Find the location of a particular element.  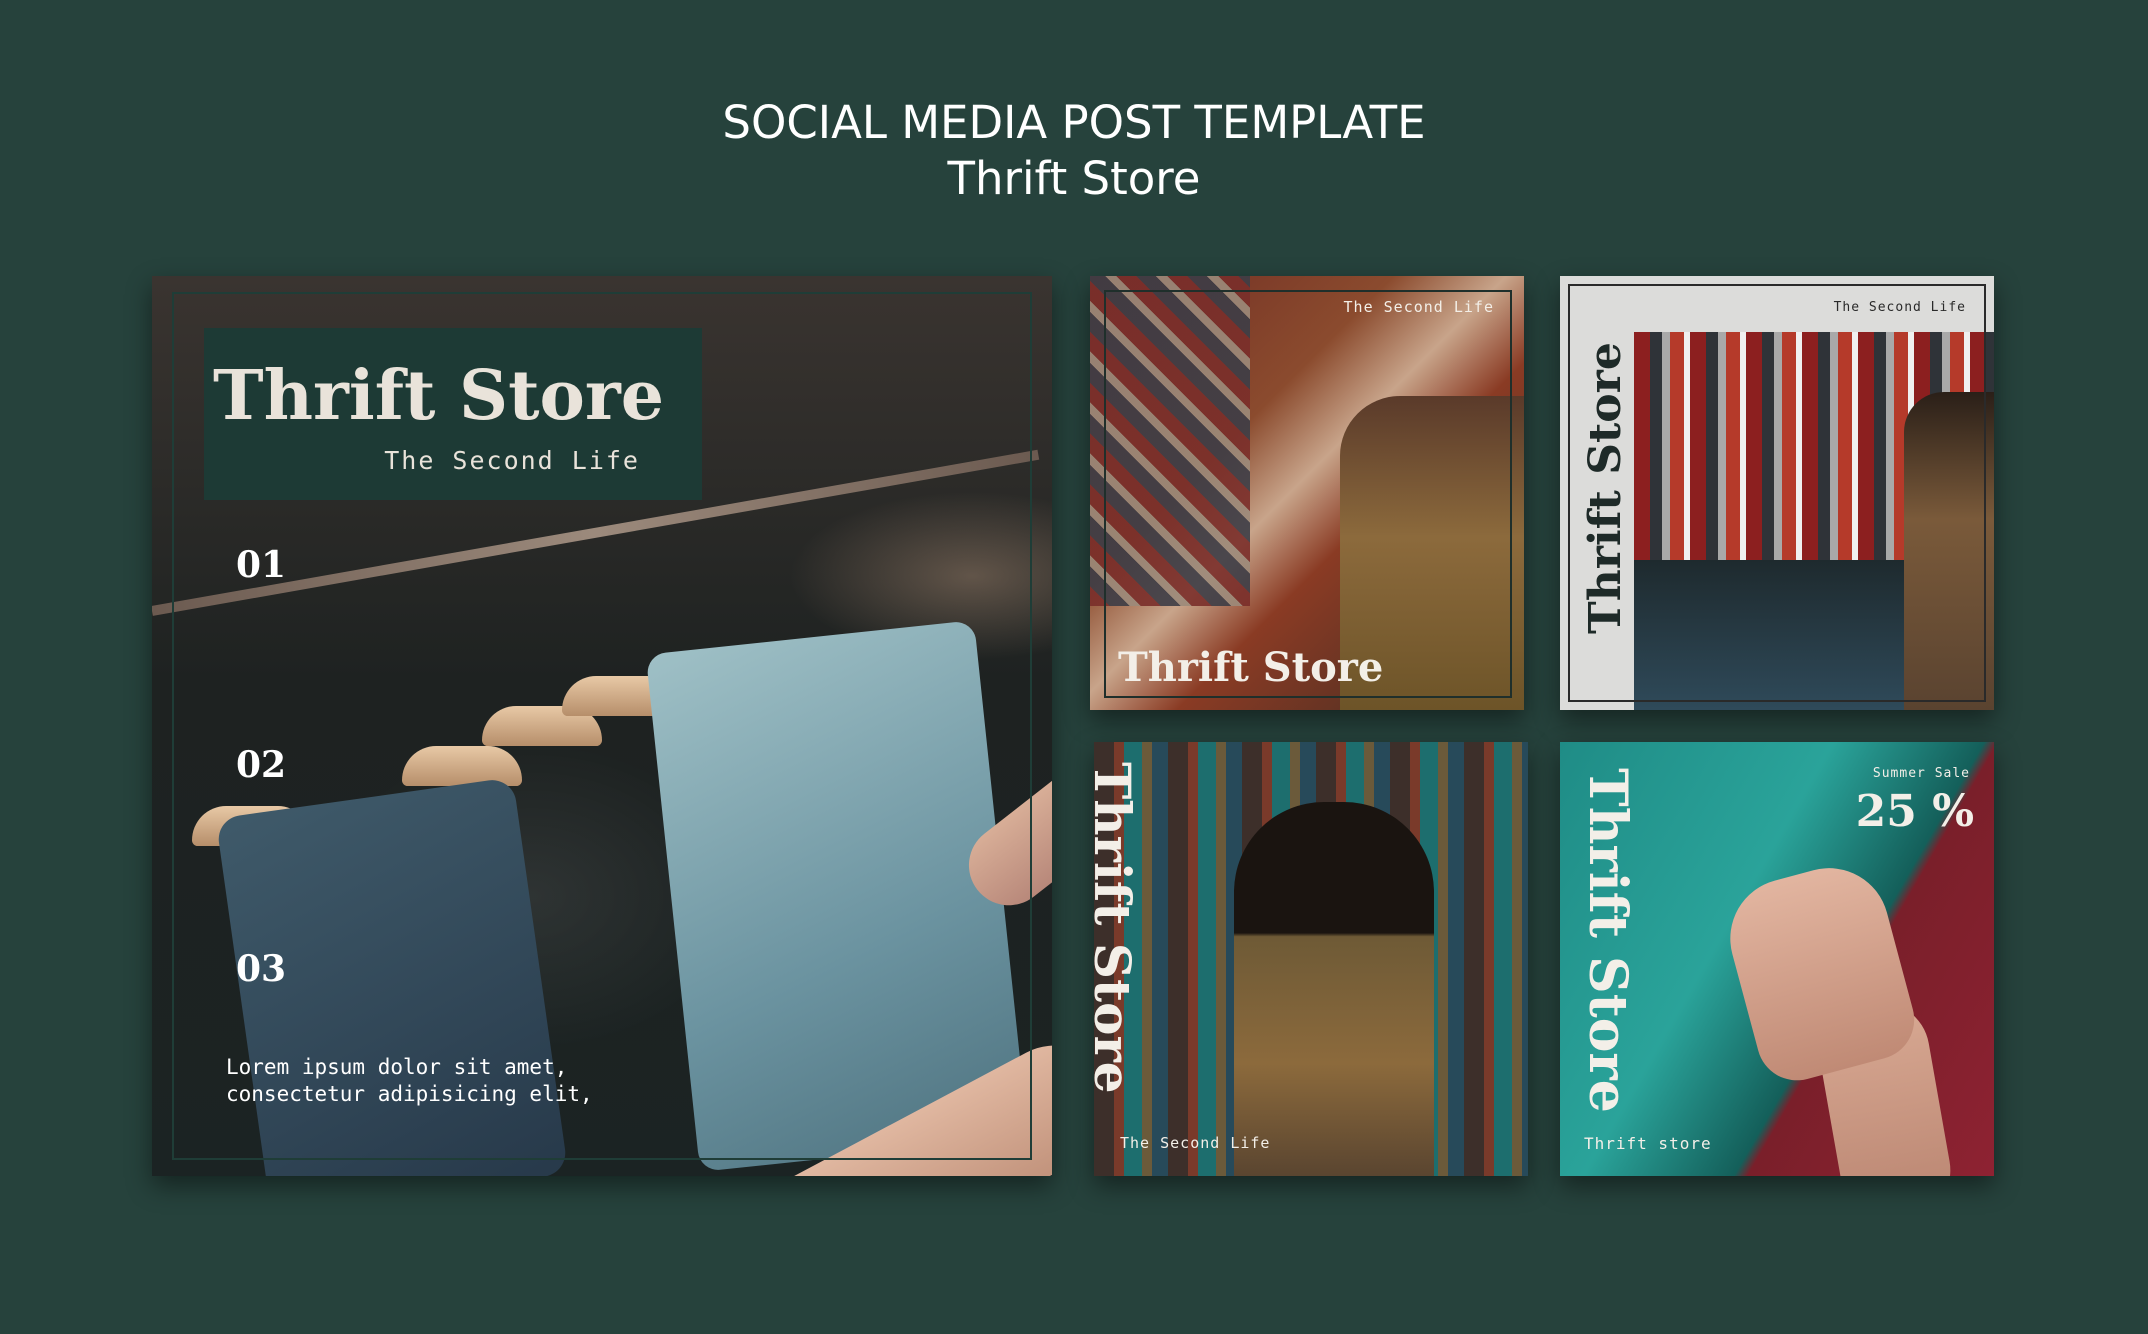

header-title: SOCIAL MEDIA POST TEMPLATE is located at coordinates (1074, 122).